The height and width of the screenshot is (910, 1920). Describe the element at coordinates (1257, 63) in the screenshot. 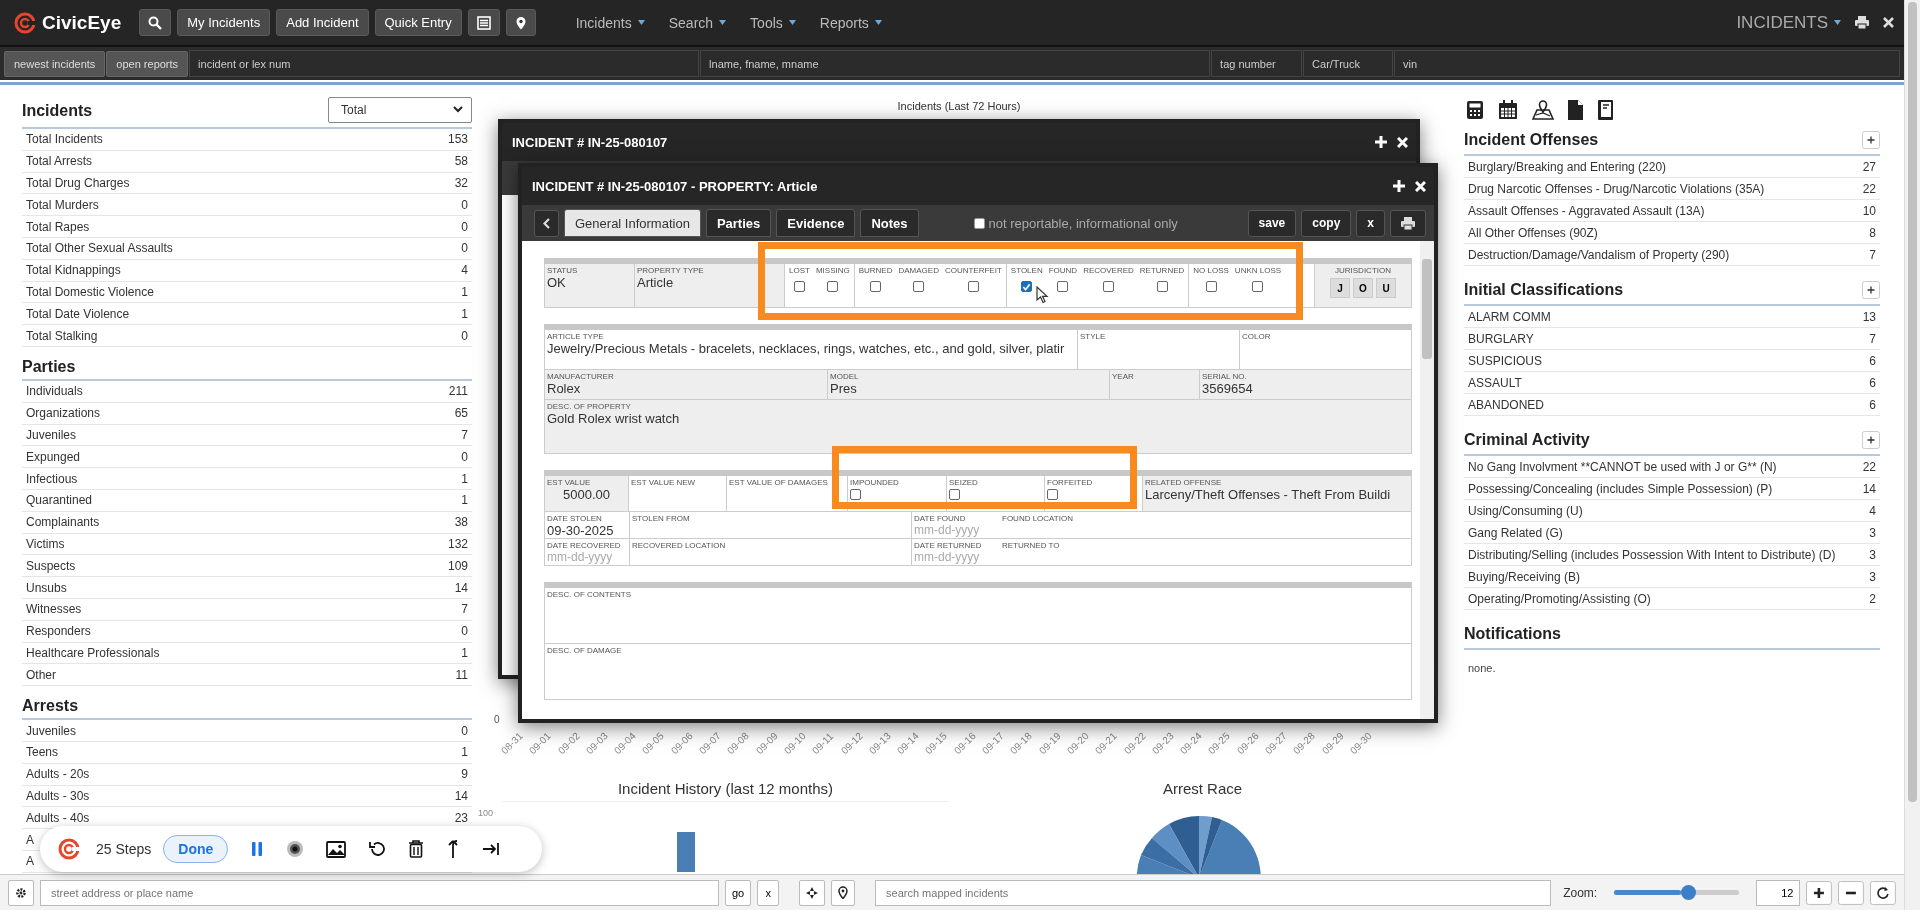

I see `search-field: tag number` at that location.